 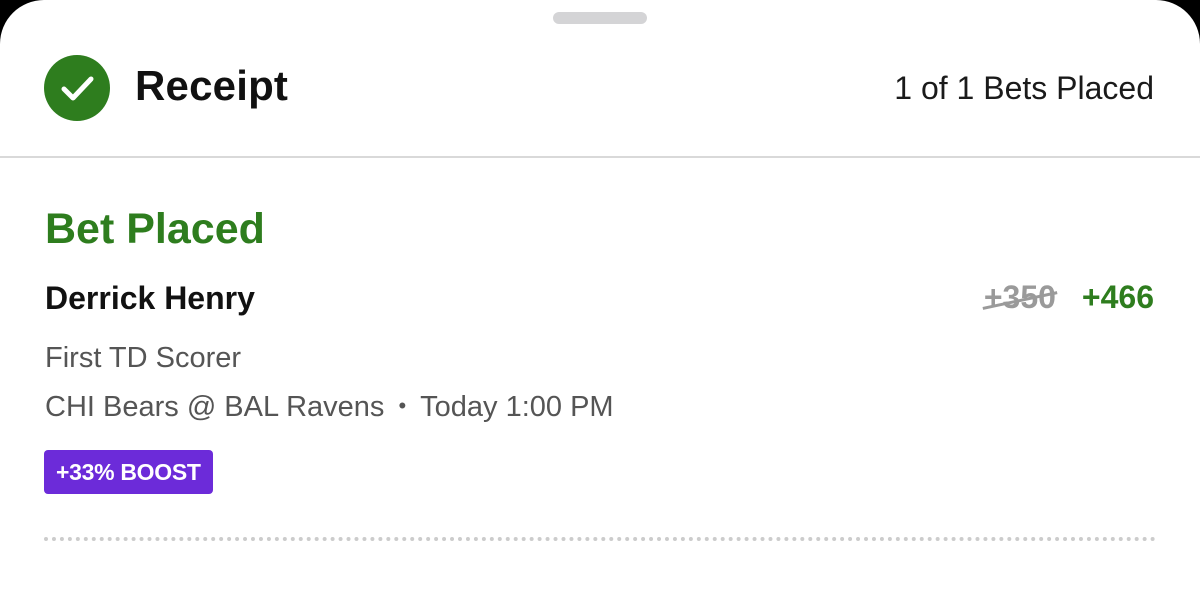 What do you see at coordinates (1117, 297) in the screenshot?
I see `boosted-odds: +466` at bounding box center [1117, 297].